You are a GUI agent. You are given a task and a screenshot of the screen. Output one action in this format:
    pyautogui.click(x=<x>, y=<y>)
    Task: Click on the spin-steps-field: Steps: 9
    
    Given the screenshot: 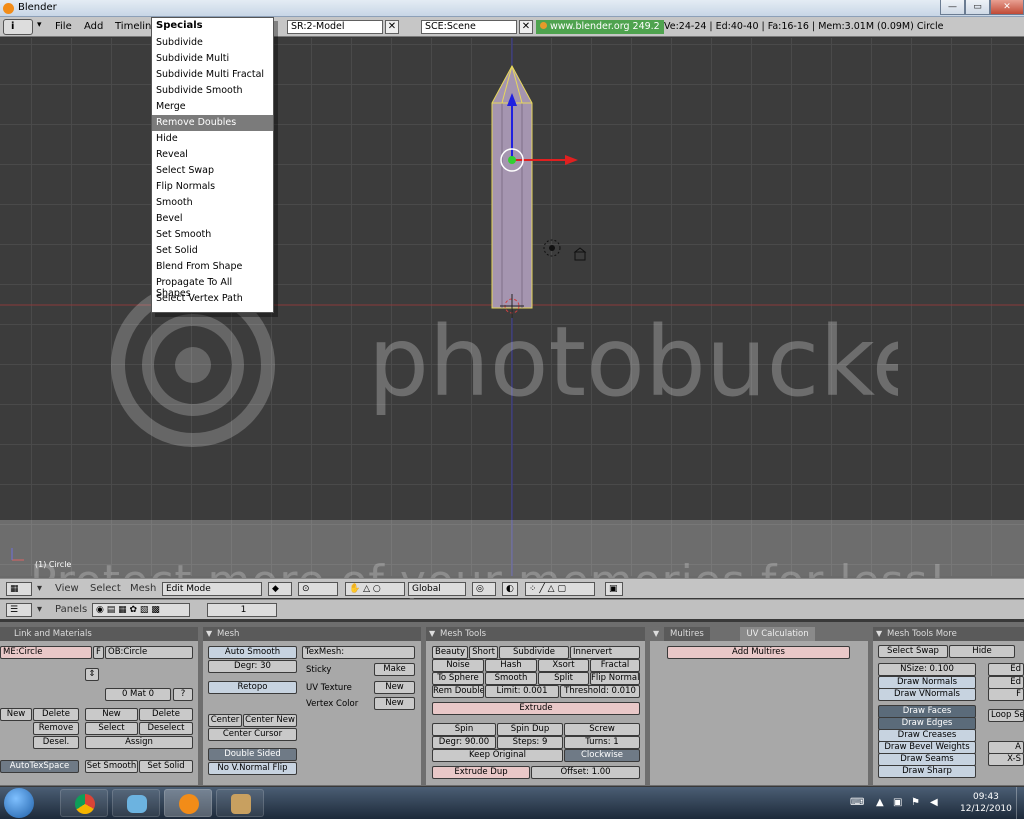 What is the action you would take?
    pyautogui.click(x=530, y=742)
    